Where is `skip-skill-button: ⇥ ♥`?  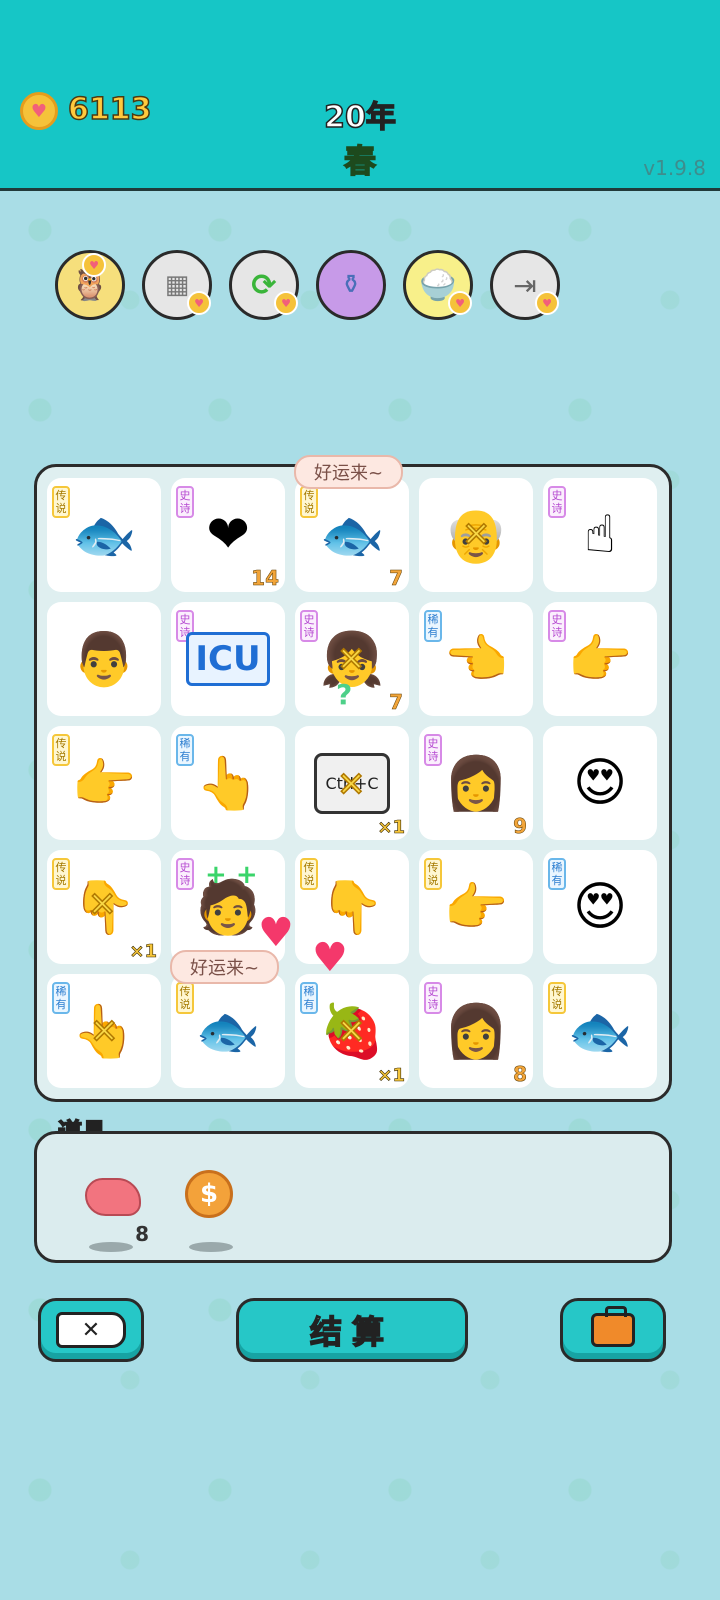
skip-skill-button: ⇥ ♥ is located at coordinates (525, 285).